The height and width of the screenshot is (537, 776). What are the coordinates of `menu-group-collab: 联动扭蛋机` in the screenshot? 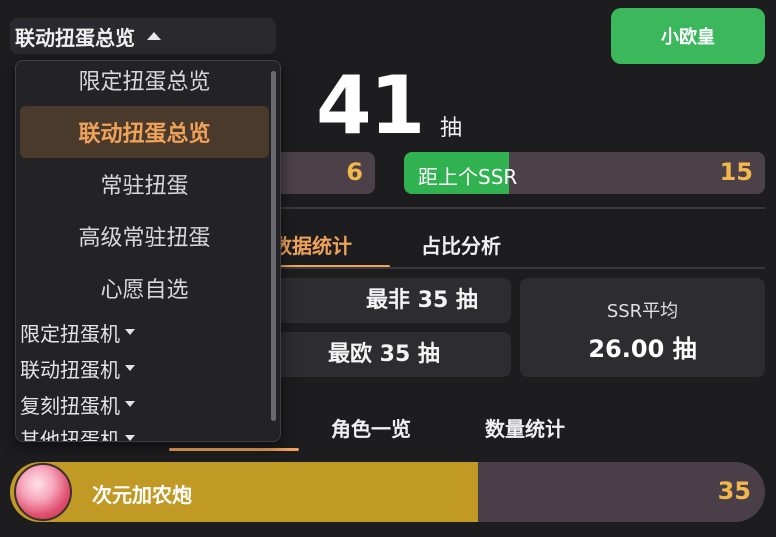 It's located at (77, 368).